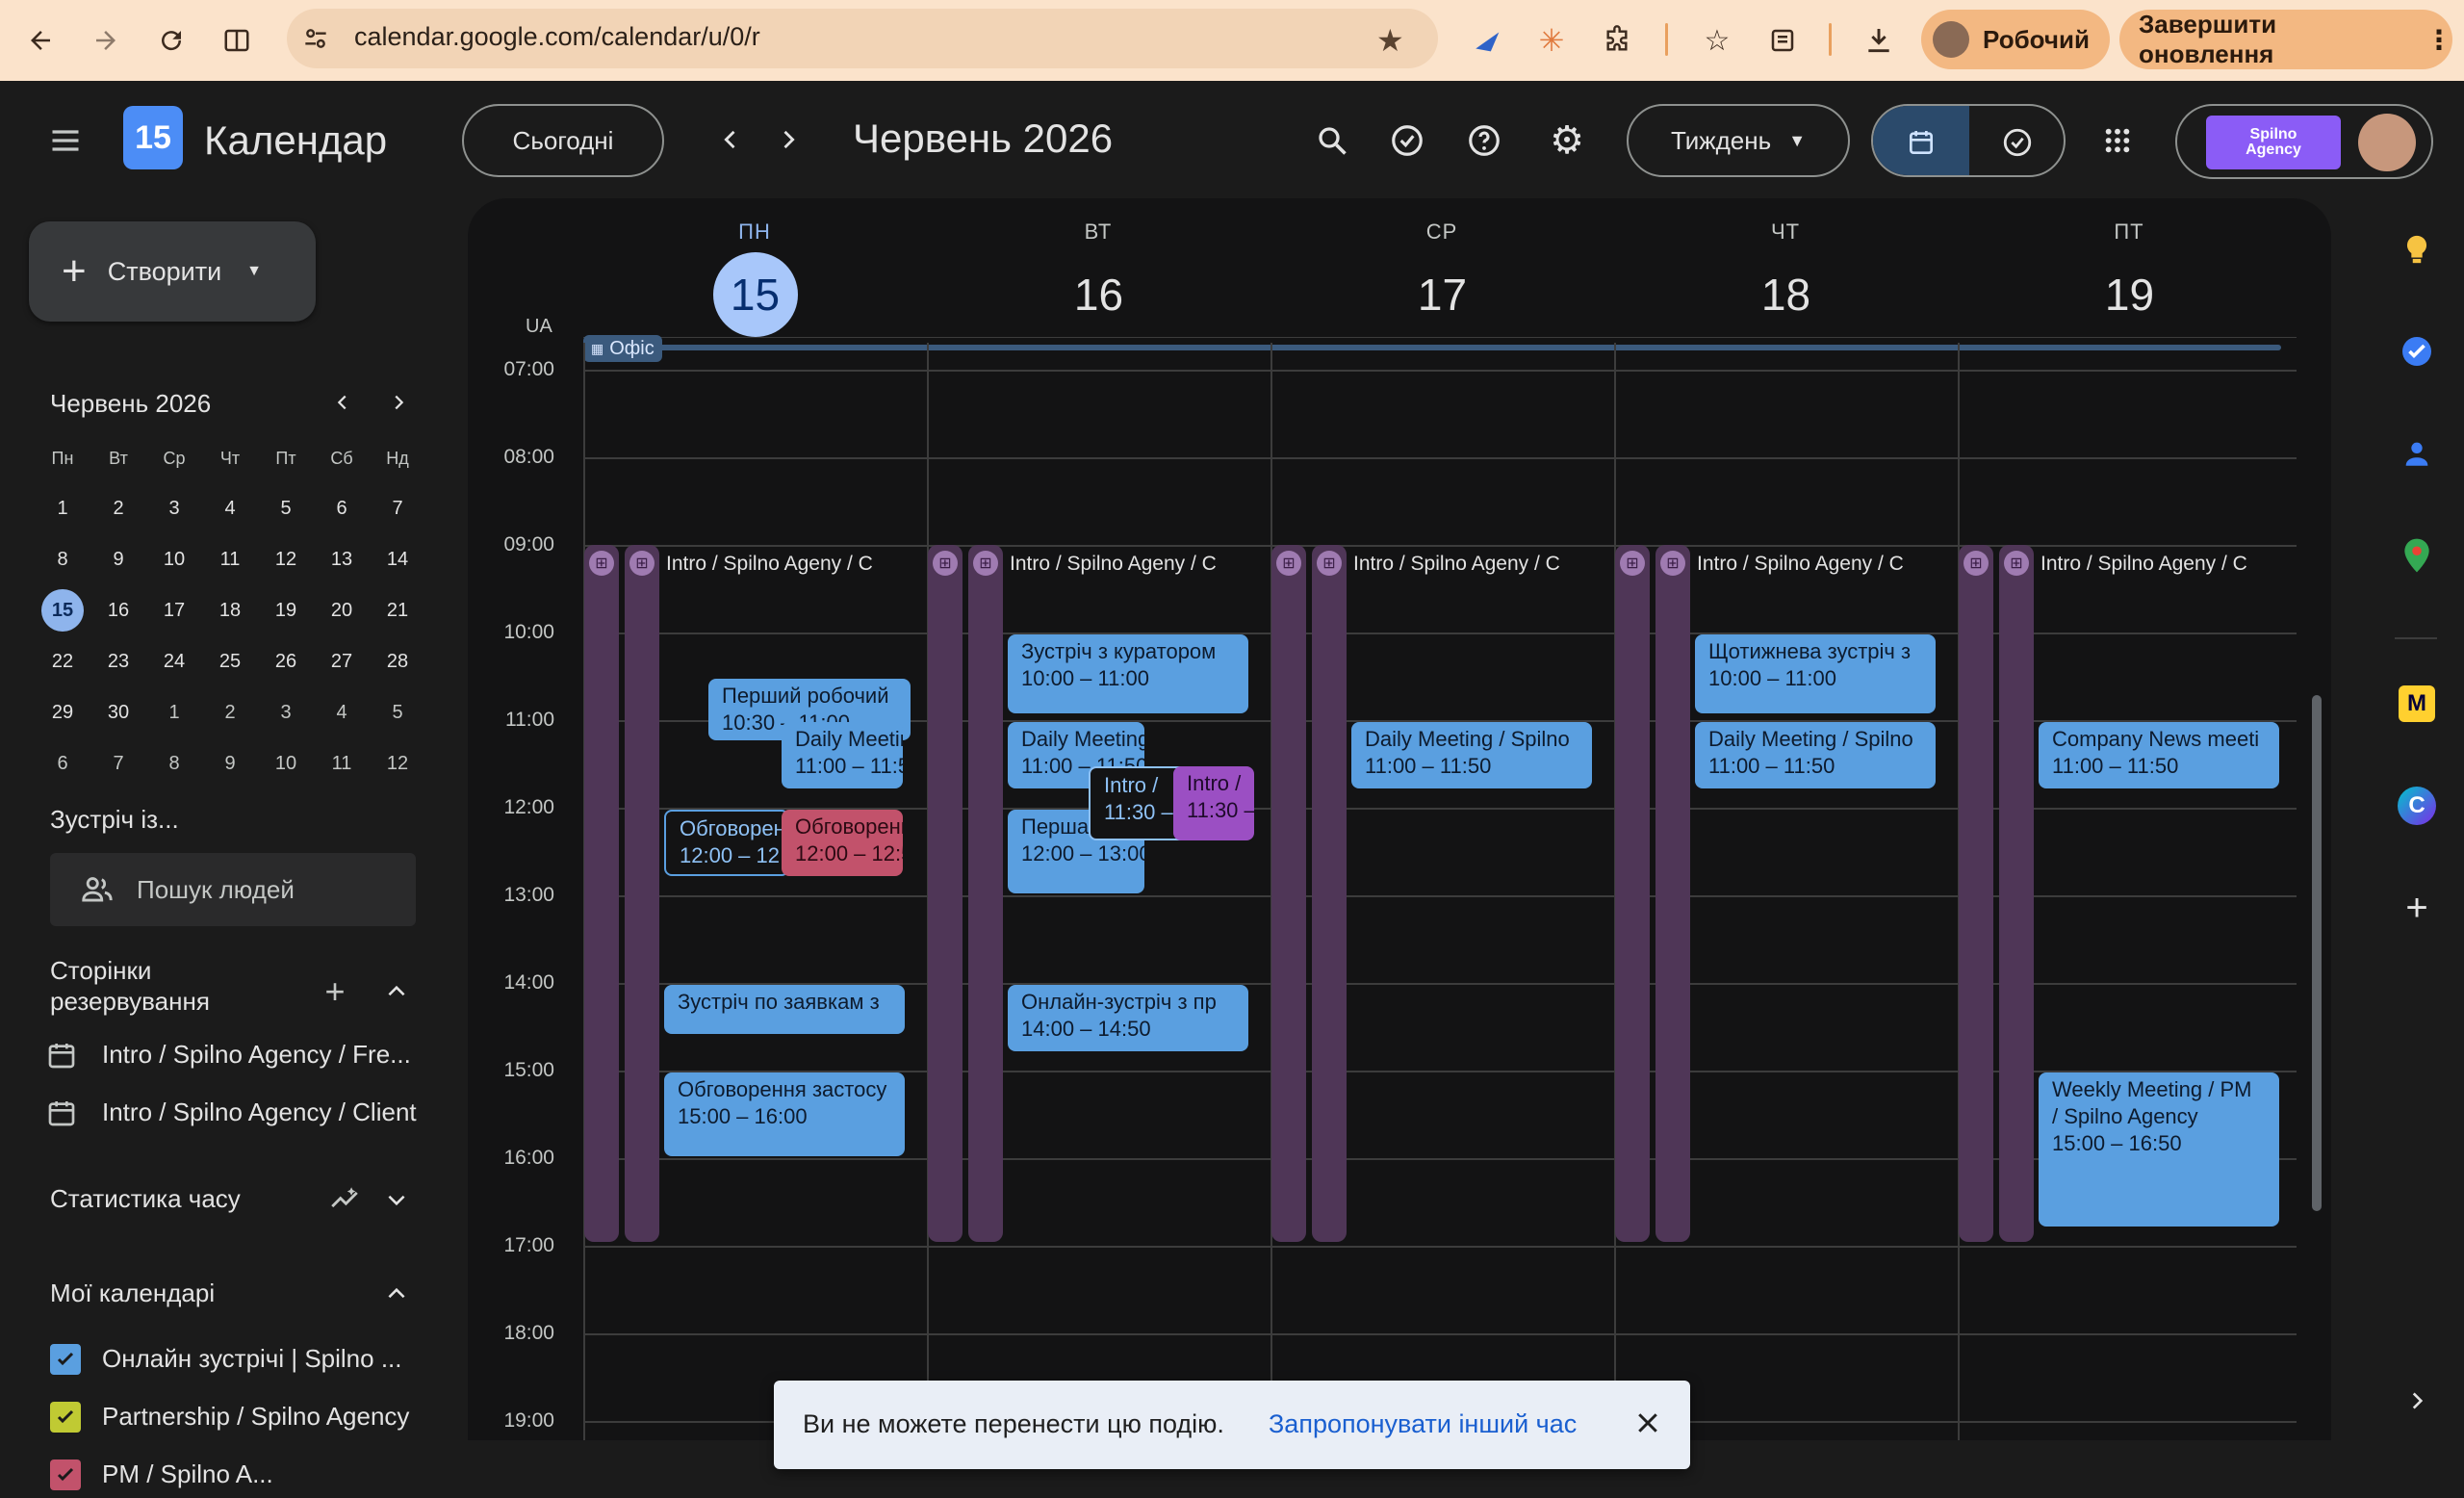 The width and height of the screenshot is (2464, 1498). Describe the element at coordinates (2159, 755) in the screenshot. I see `calendar-event: Company News meeti 11:00 – 11:50` at that location.